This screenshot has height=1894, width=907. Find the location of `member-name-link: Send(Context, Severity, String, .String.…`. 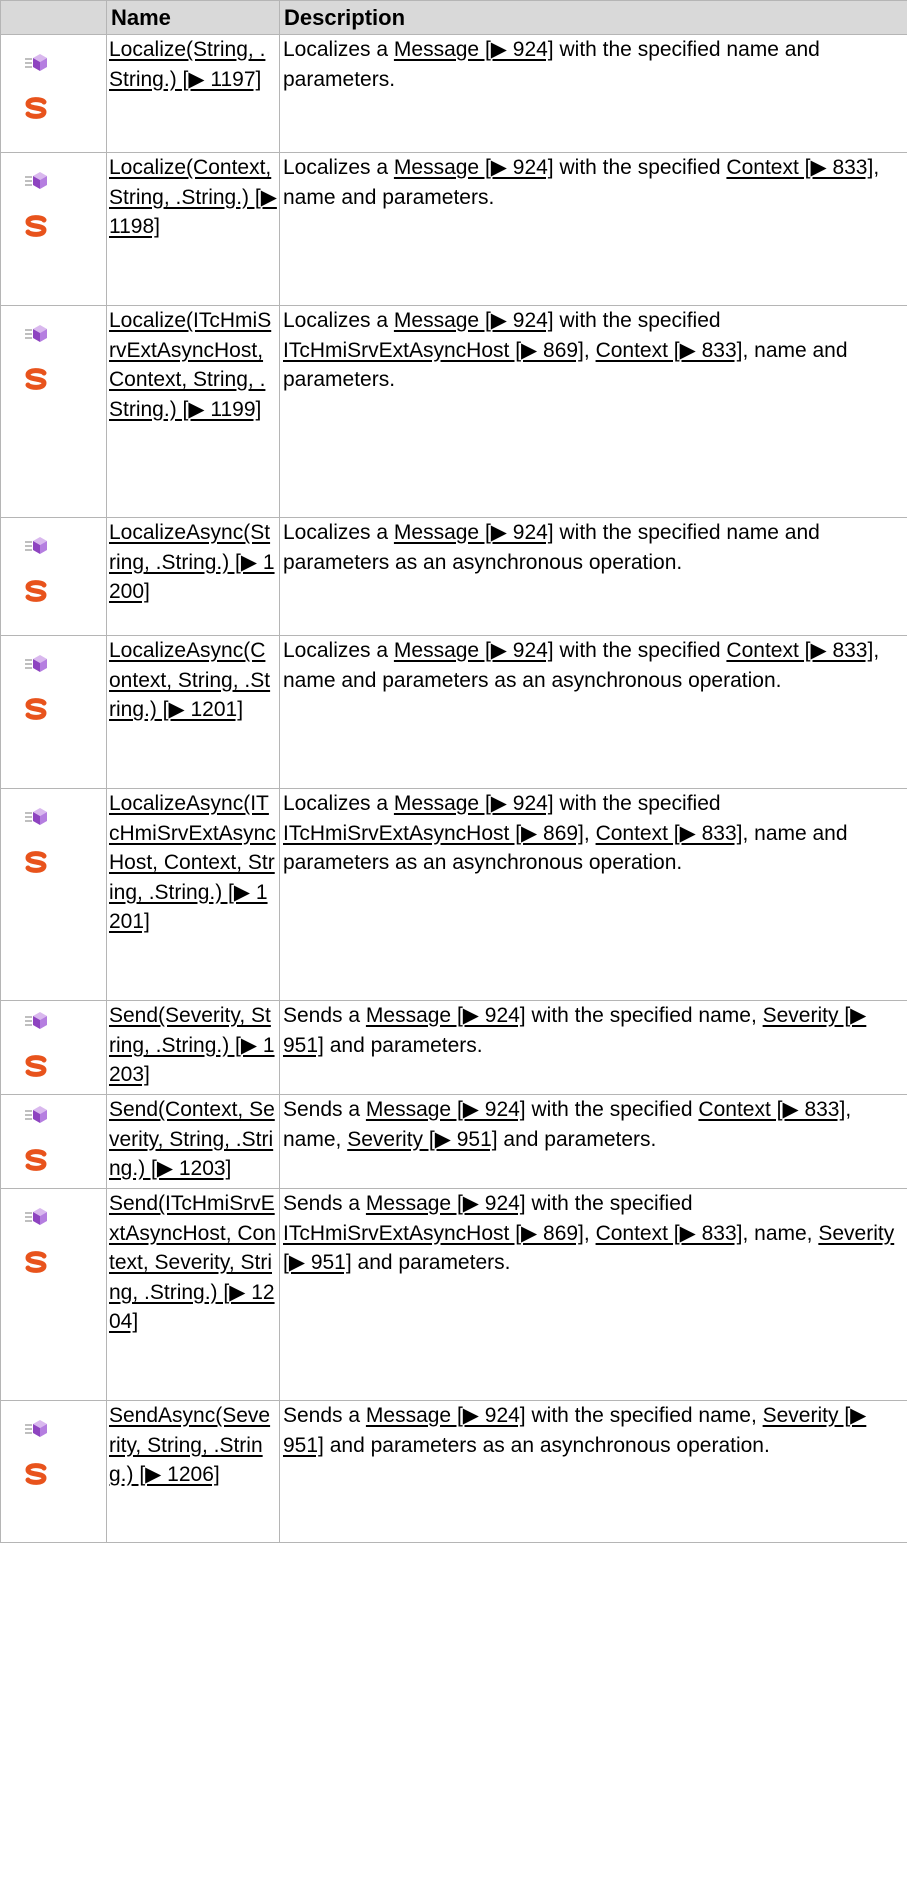

member-name-link: Send(Context, Severity, String, .String.… is located at coordinates (193, 1139).